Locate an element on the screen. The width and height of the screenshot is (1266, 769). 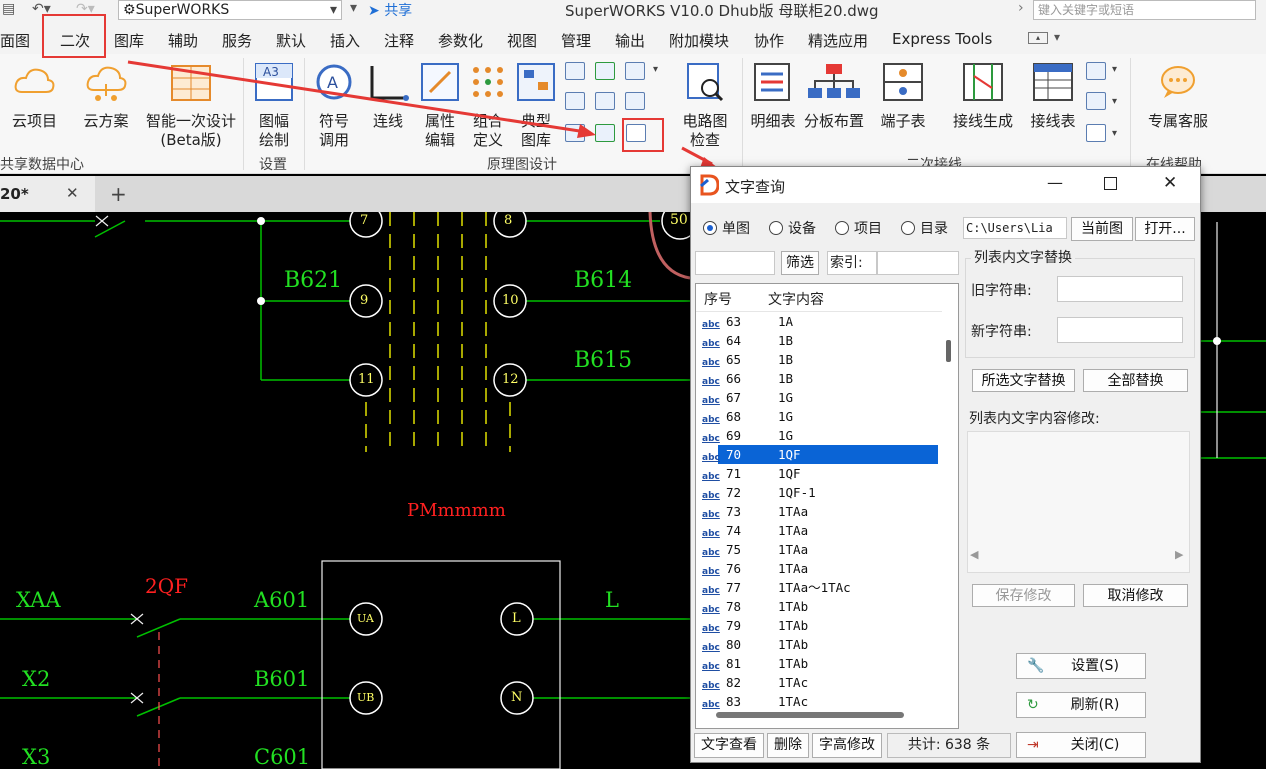
dialog-title: 文字查询 is located at coordinates (755, 187).